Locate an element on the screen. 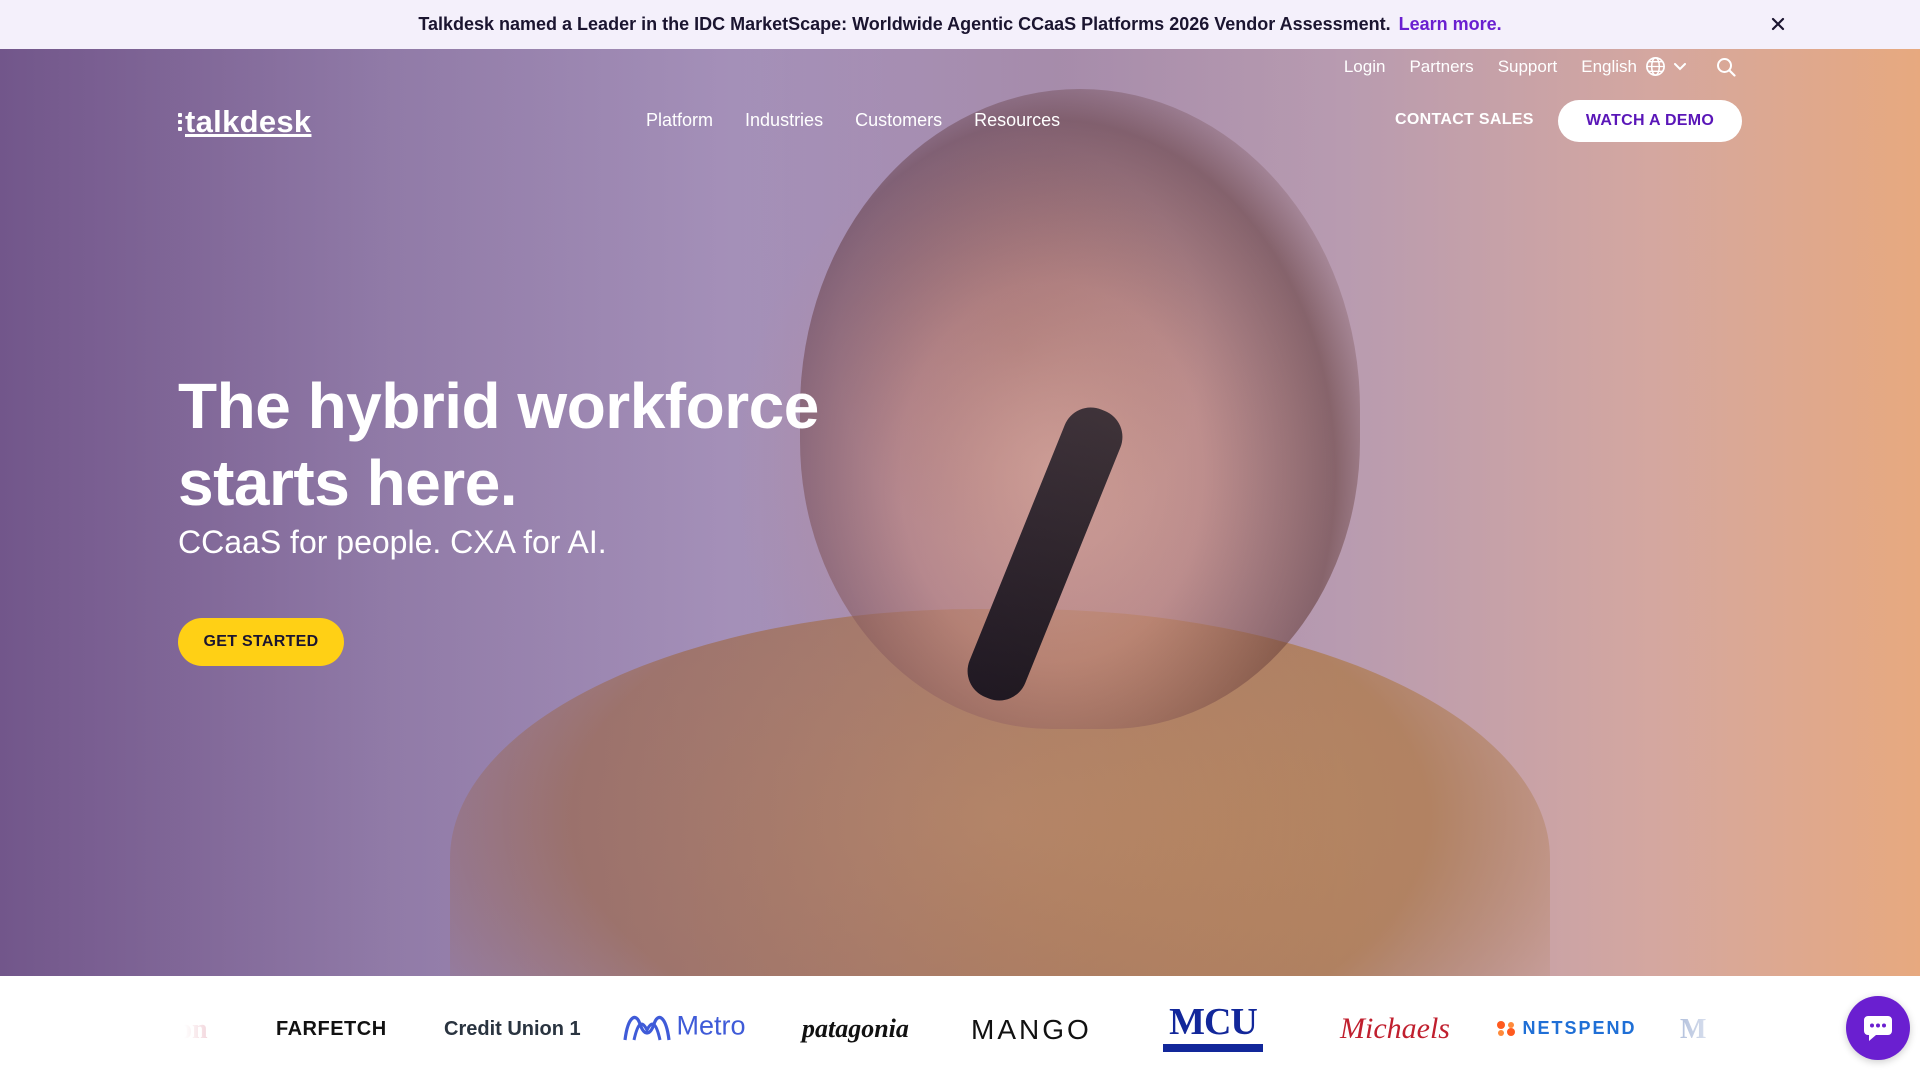 Image resolution: width=1920 pixels, height=1080 pixels. customer-logo-farfetch: FARFETCH is located at coordinates (331, 1029).